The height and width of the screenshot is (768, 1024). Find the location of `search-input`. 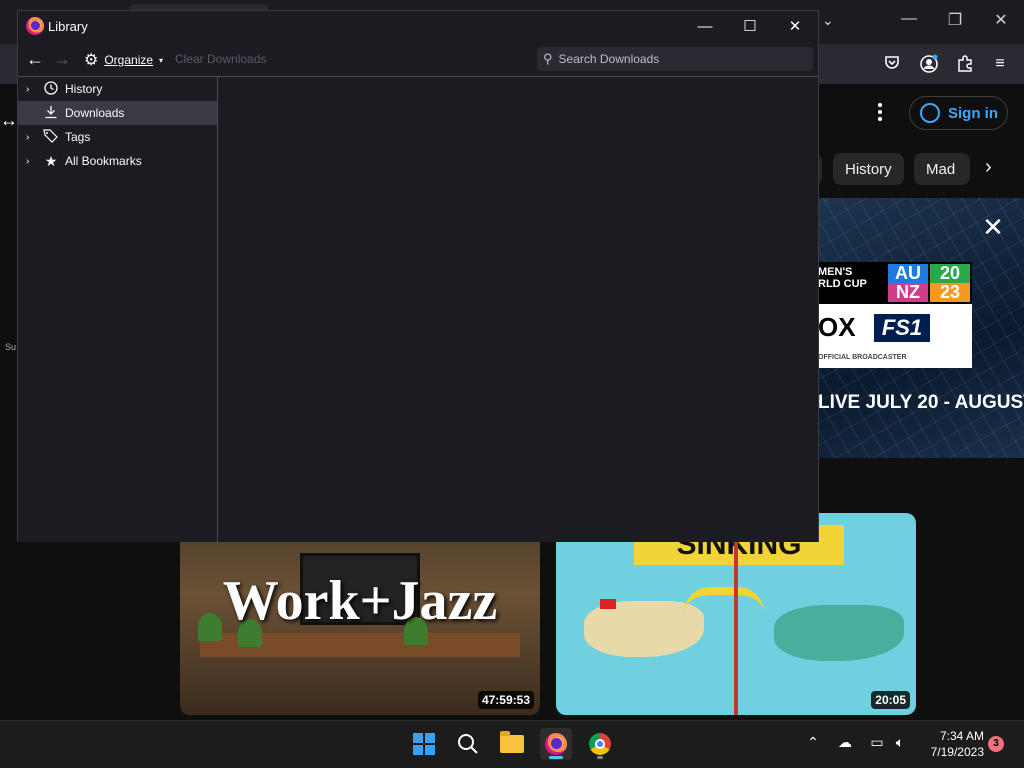

search-input is located at coordinates (678, 59).